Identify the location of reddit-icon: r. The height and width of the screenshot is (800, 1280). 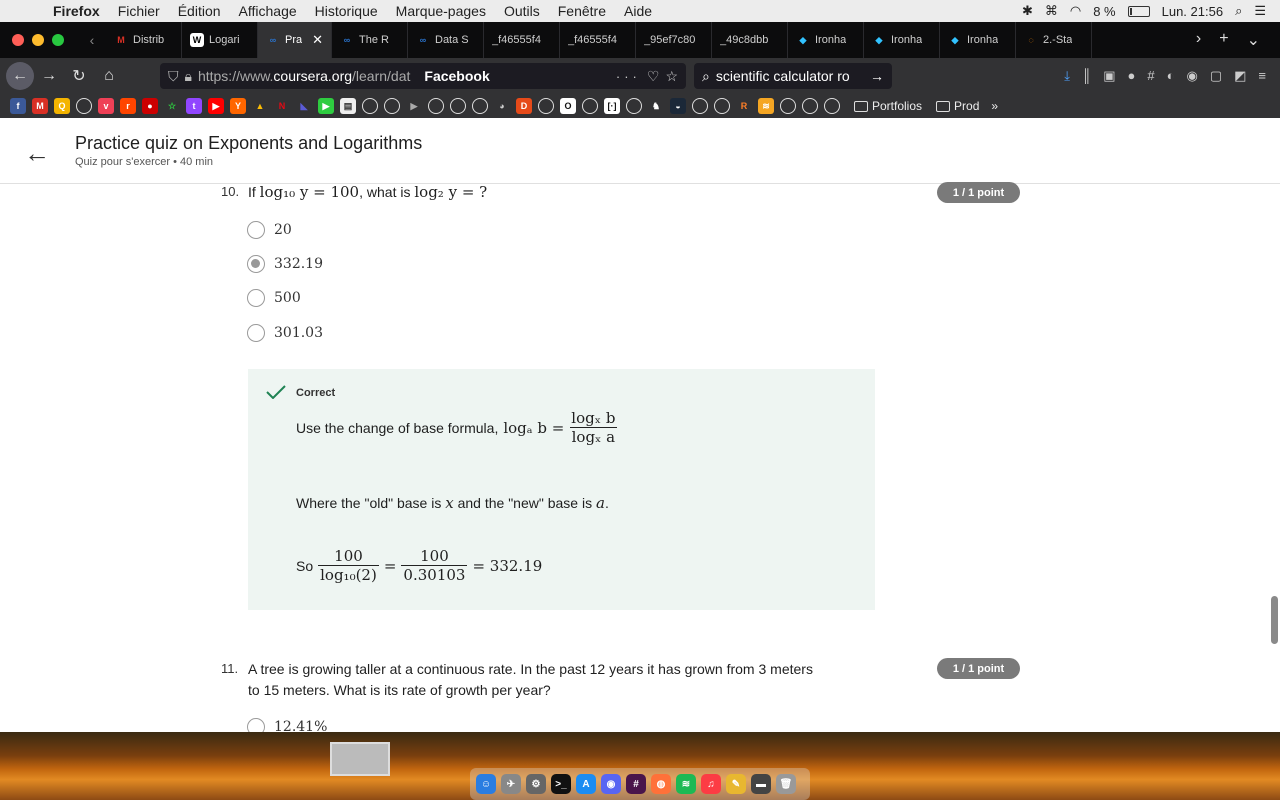
(128, 106).